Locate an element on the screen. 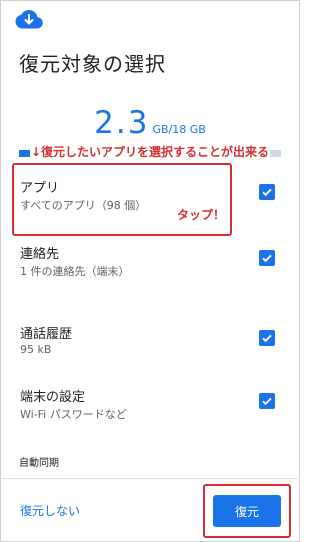 The width and height of the screenshot is (320, 542). item-label: 端末の設定 is located at coordinates (53, 397).